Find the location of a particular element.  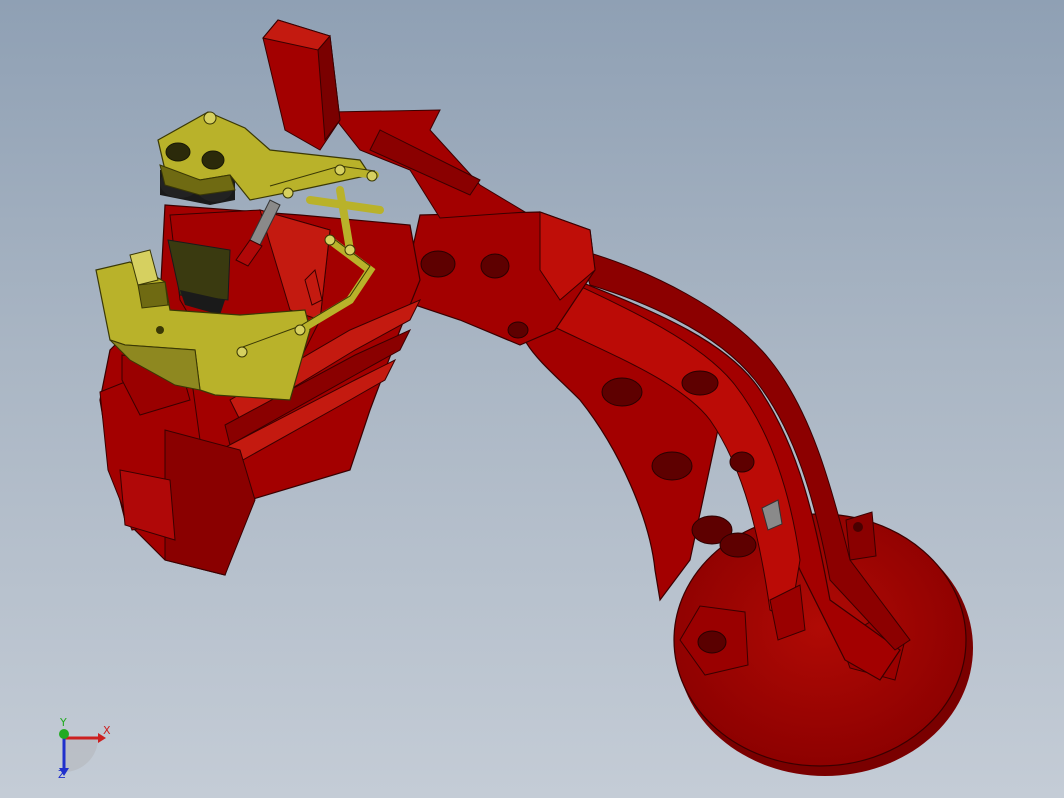

coordinate-triad: X Y Z is located at coordinates (84, 748).